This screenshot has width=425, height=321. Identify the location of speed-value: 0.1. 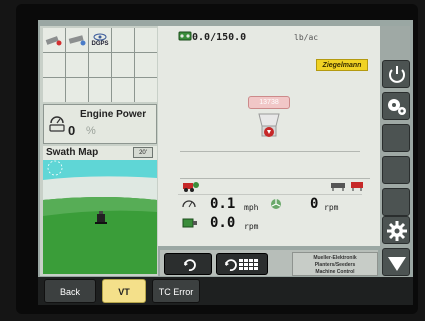
(223, 204).